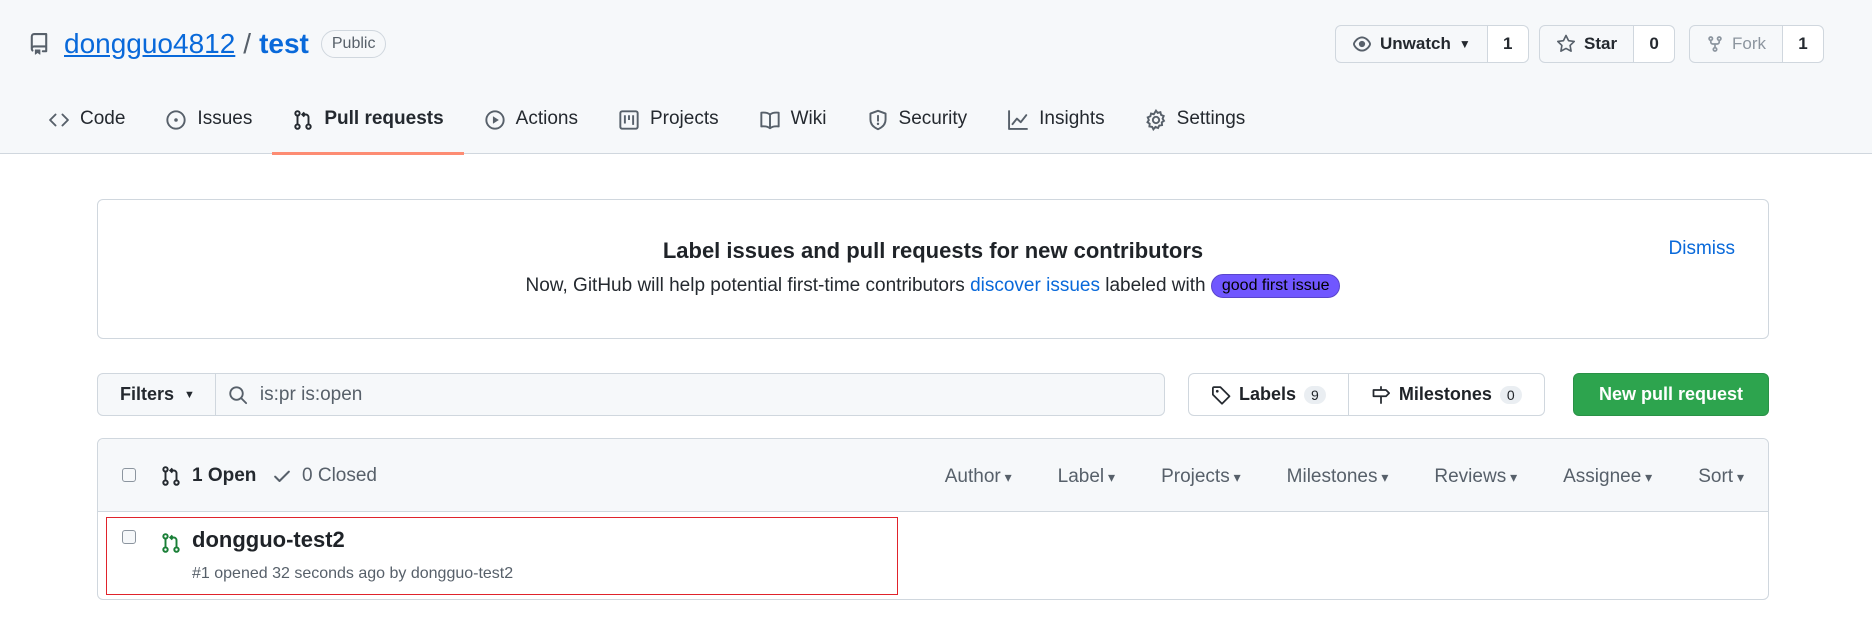 This screenshot has width=1872, height=636. What do you see at coordinates (1415, 43) in the screenshot?
I see `unwatch-label: Unwatch` at bounding box center [1415, 43].